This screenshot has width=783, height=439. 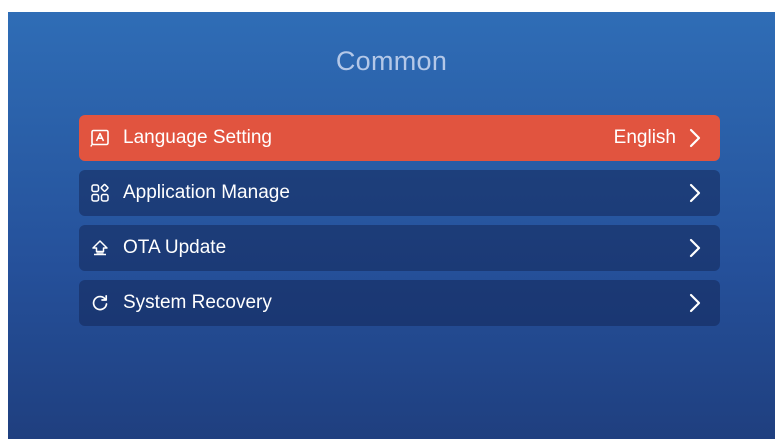 I want to click on menu-item-language-setting: Language Setting English, so click(x=399, y=138).